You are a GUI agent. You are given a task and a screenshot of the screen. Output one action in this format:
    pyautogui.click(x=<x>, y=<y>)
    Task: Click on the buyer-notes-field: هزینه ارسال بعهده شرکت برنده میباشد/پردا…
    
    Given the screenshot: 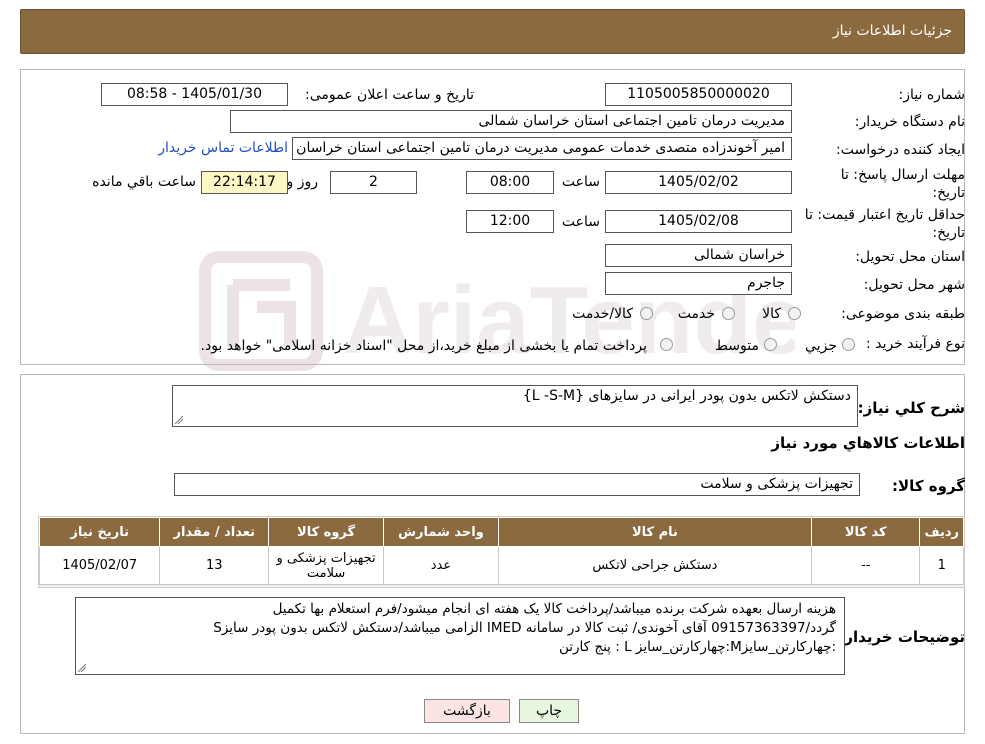 What is the action you would take?
    pyautogui.click(x=460, y=636)
    